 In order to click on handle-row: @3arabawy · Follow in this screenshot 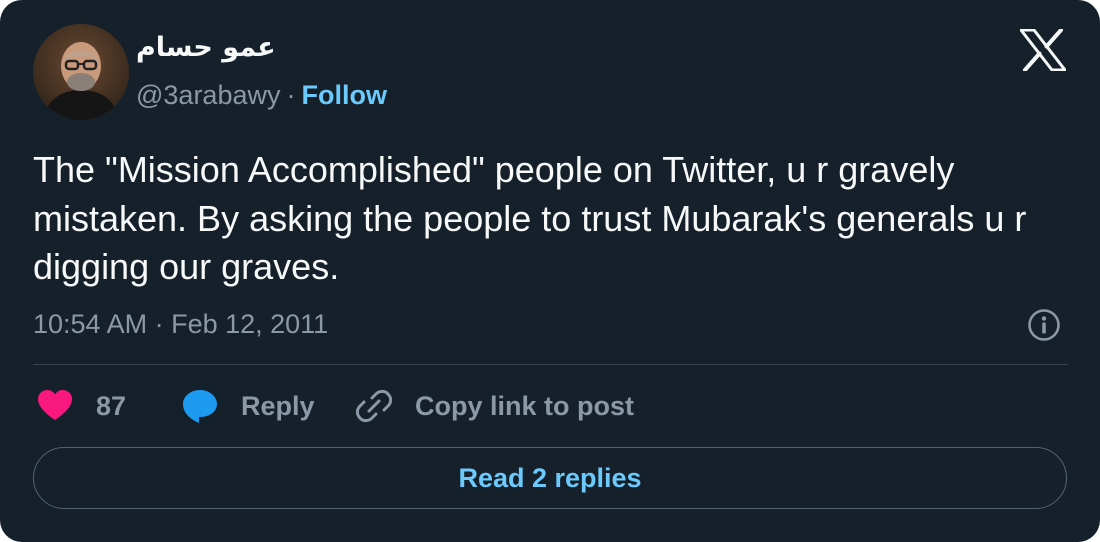, I will do `click(261, 95)`.